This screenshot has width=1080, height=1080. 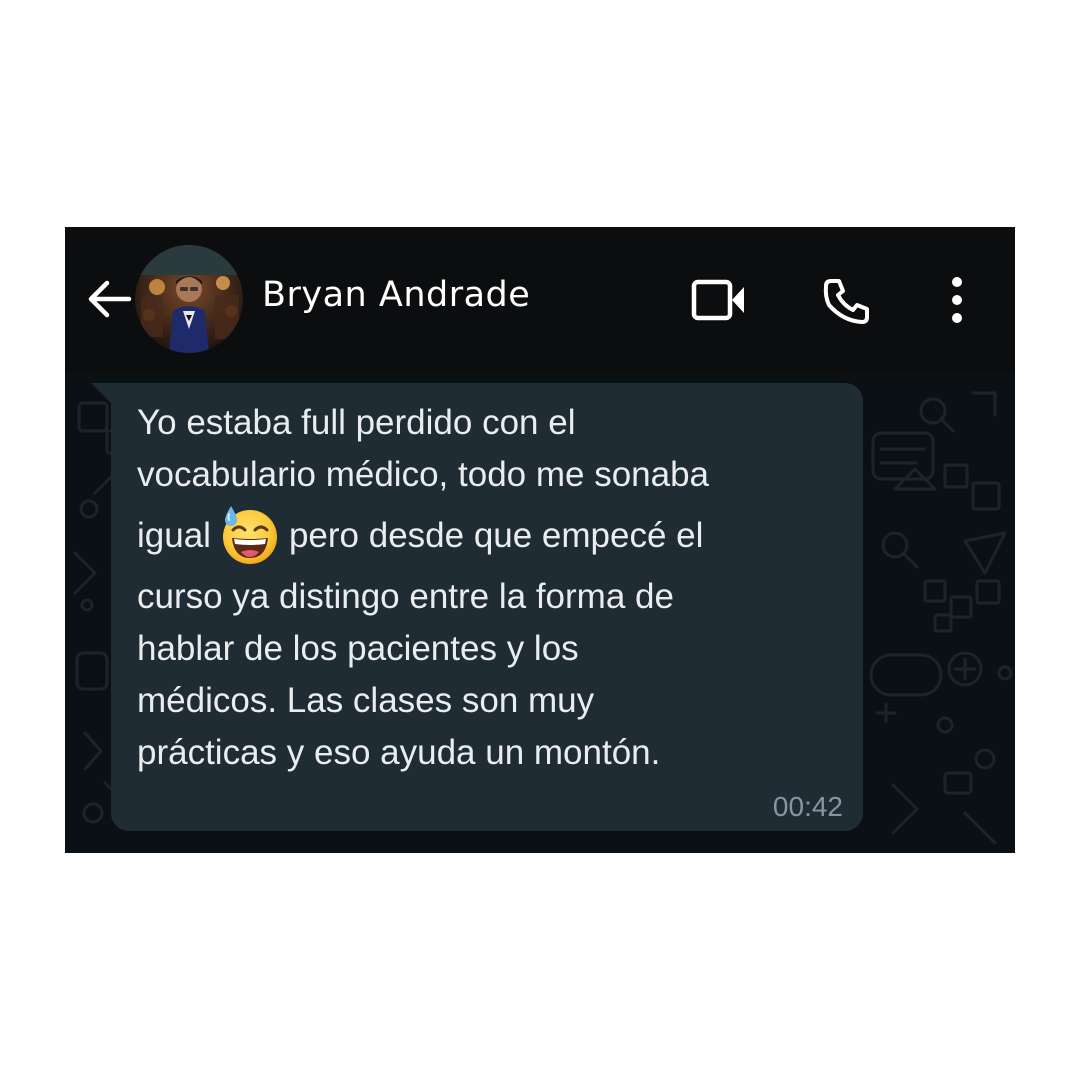 I want to click on message-line: curso ya distingo entre la forma de, so click(x=405, y=596).